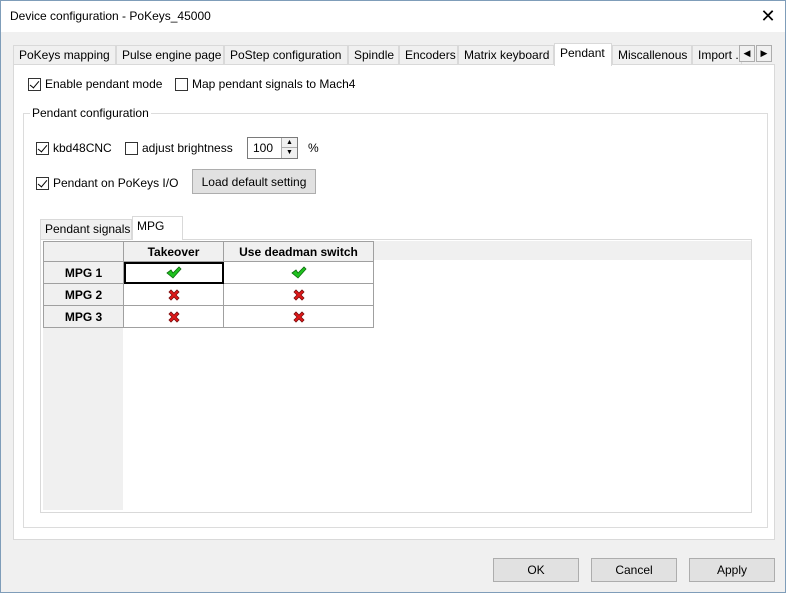 Image resolution: width=786 pixels, height=593 pixels. What do you see at coordinates (274, 84) in the screenshot?
I see `map-mach4-label: Map pendant signals to Mach4` at bounding box center [274, 84].